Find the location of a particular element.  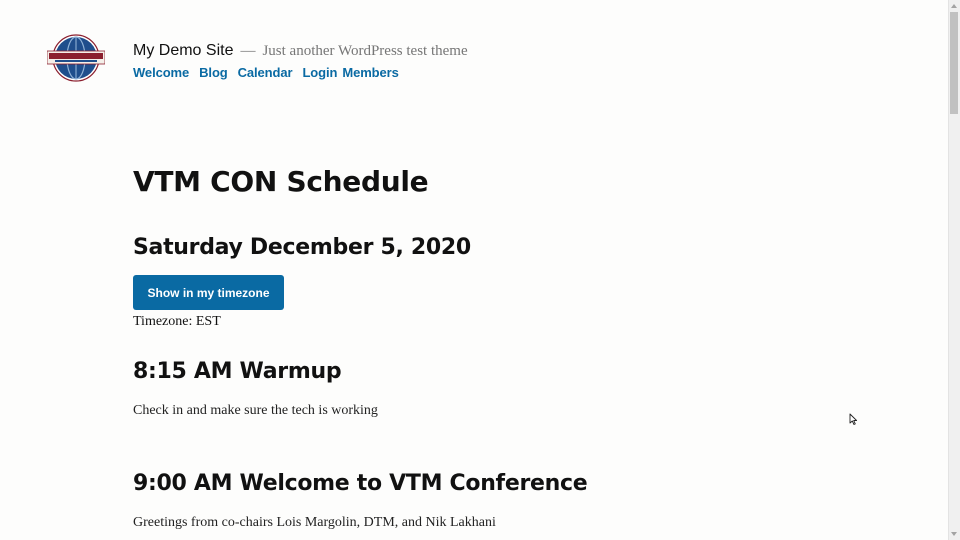

timezone-label: Timezone: EST is located at coordinates (177, 321).